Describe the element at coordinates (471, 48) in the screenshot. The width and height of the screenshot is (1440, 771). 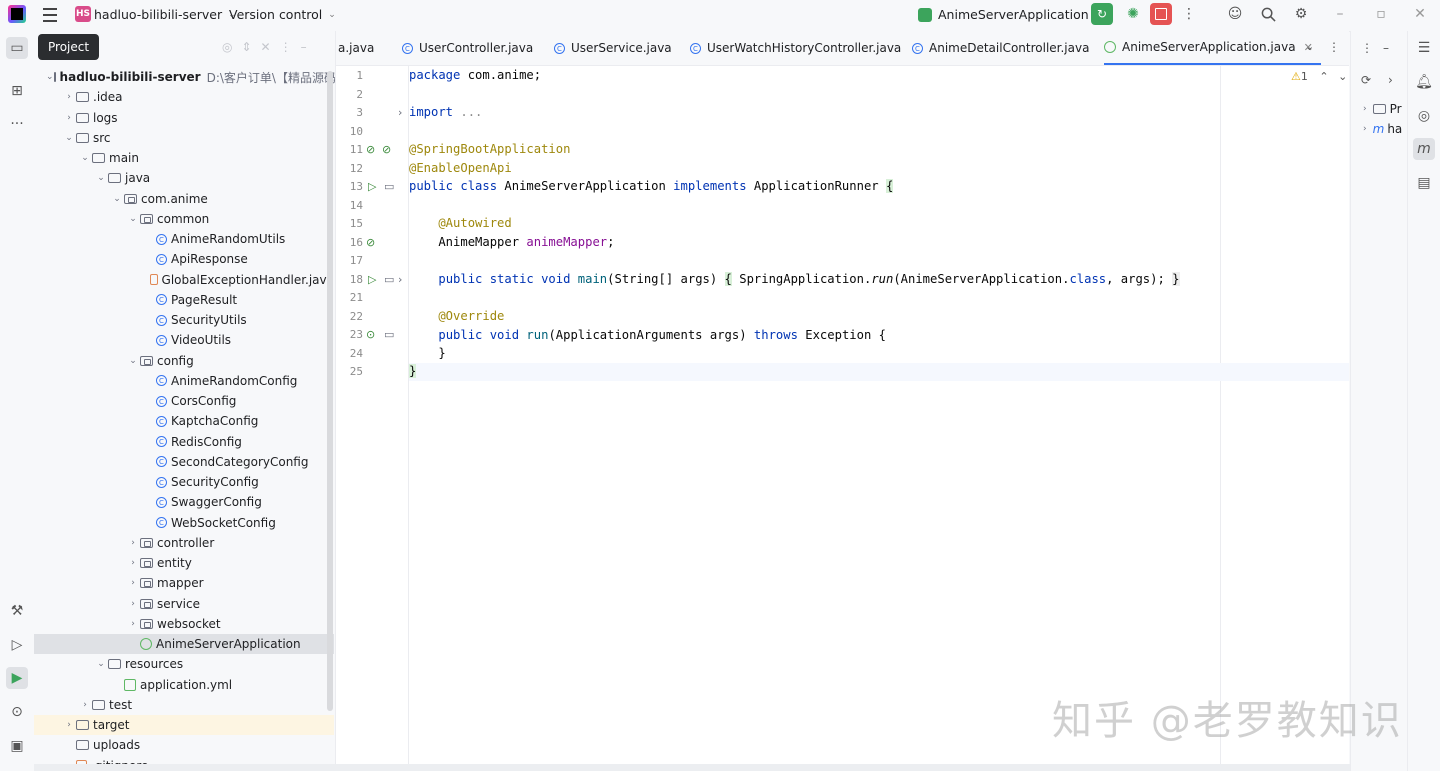
I see `editor-tab: C UserController.java` at that location.